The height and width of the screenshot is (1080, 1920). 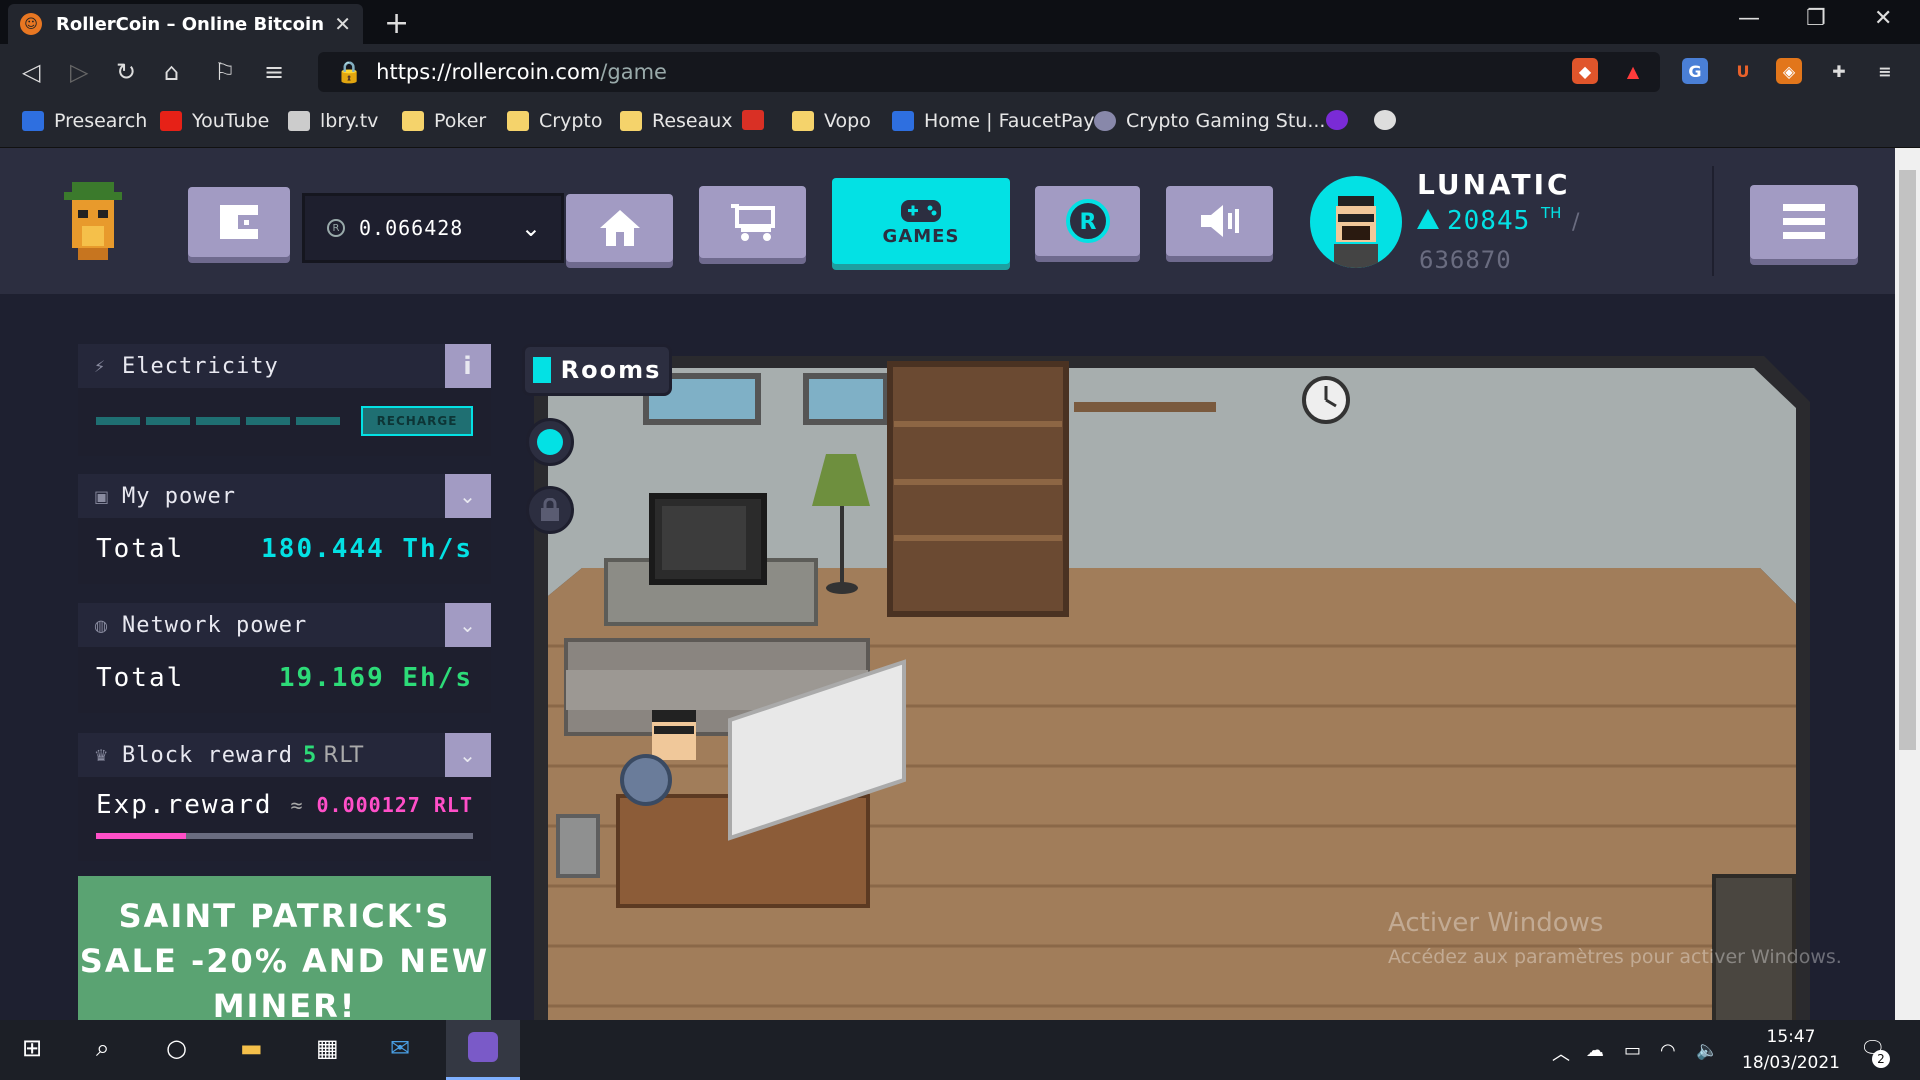 What do you see at coordinates (752, 222) in the screenshot?
I see `marketplace-button` at bounding box center [752, 222].